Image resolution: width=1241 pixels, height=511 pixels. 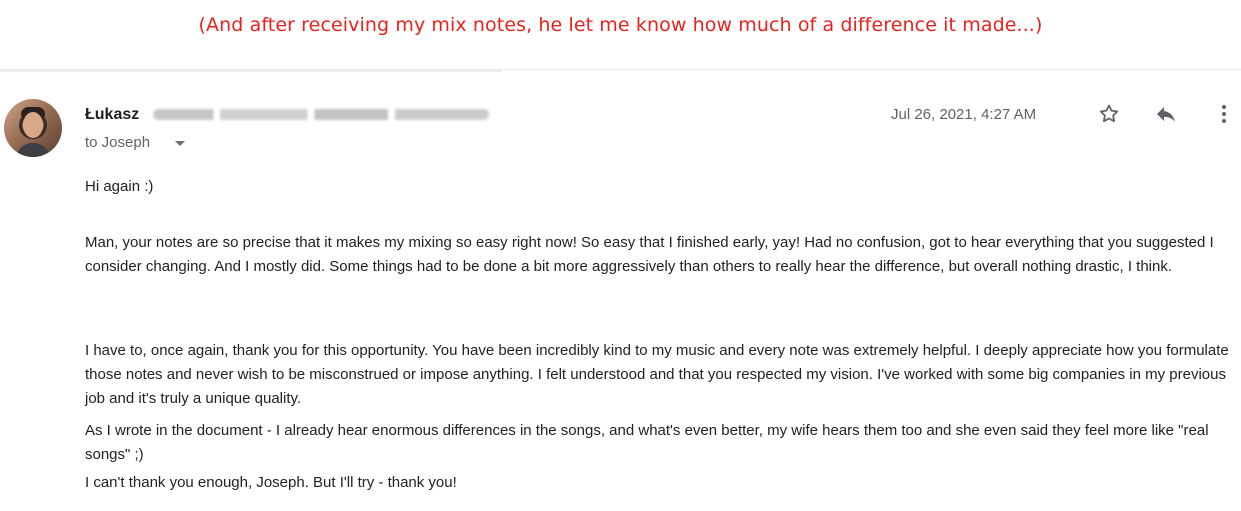 What do you see at coordinates (321, 114) in the screenshot?
I see `sender-email-redacted` at bounding box center [321, 114].